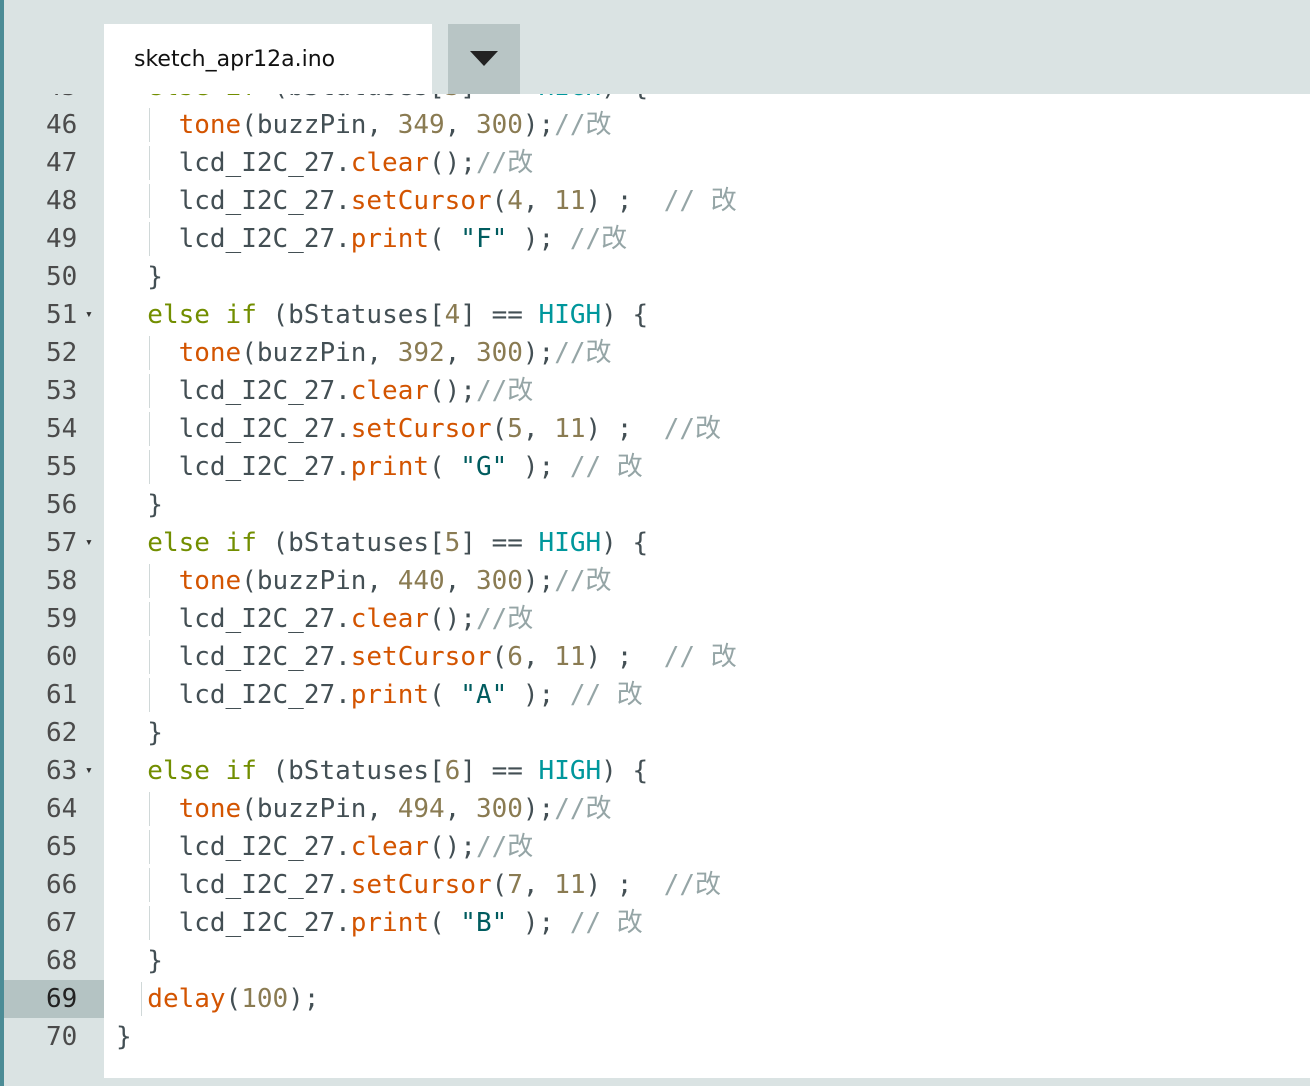 The width and height of the screenshot is (1310, 1086). I want to click on gutter-line: 51 ▾, so click(54, 315).